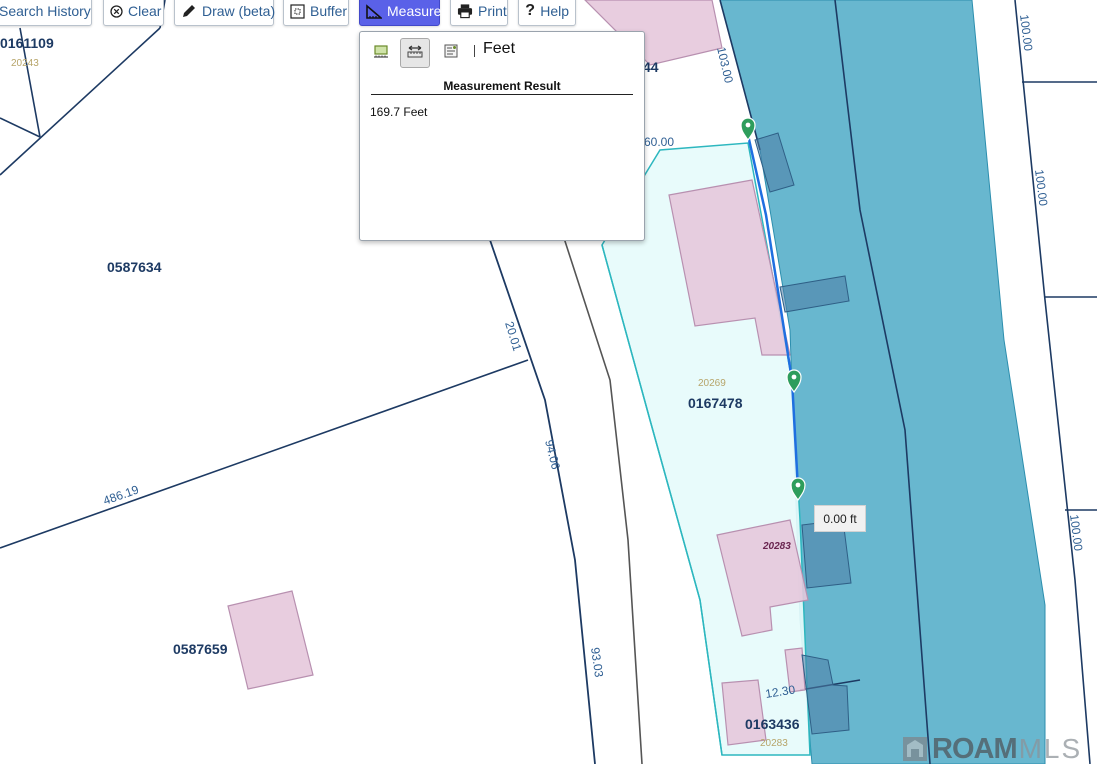  I want to click on distance-measure-icon, so click(415, 53).